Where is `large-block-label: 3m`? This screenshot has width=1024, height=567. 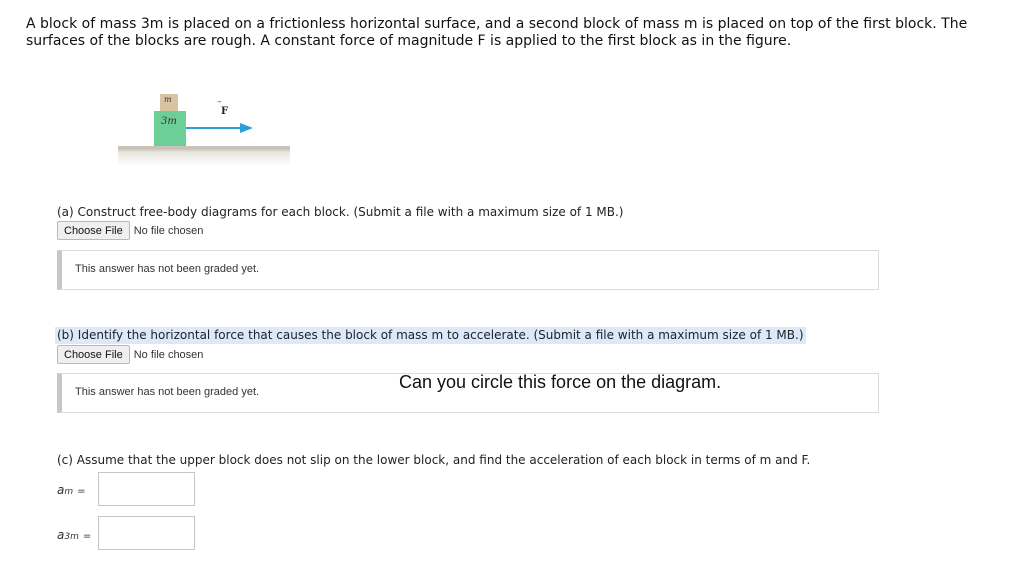 large-block-label: 3m is located at coordinates (169, 121).